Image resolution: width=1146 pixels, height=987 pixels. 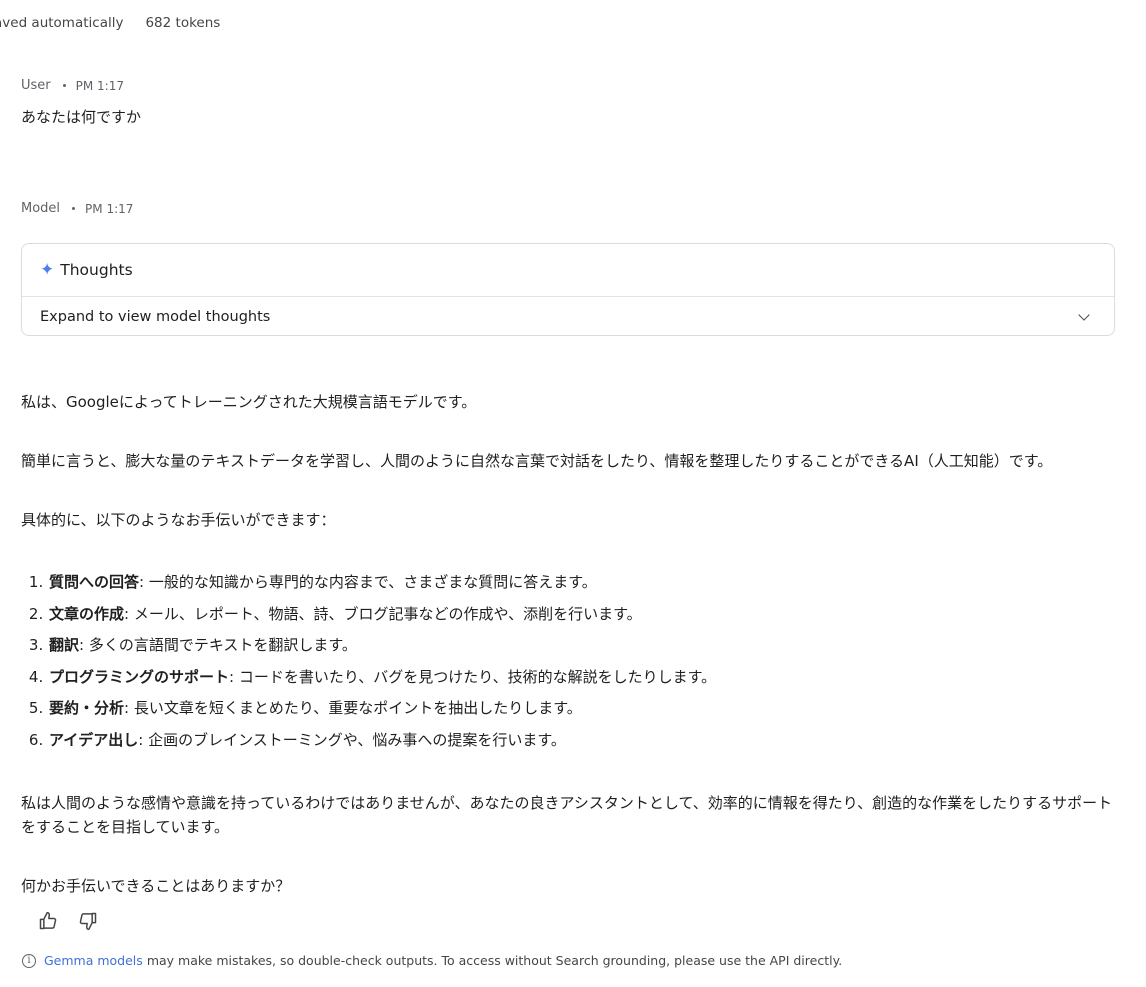 I want to click on chevron-down-icon, so click(x=1084, y=315).